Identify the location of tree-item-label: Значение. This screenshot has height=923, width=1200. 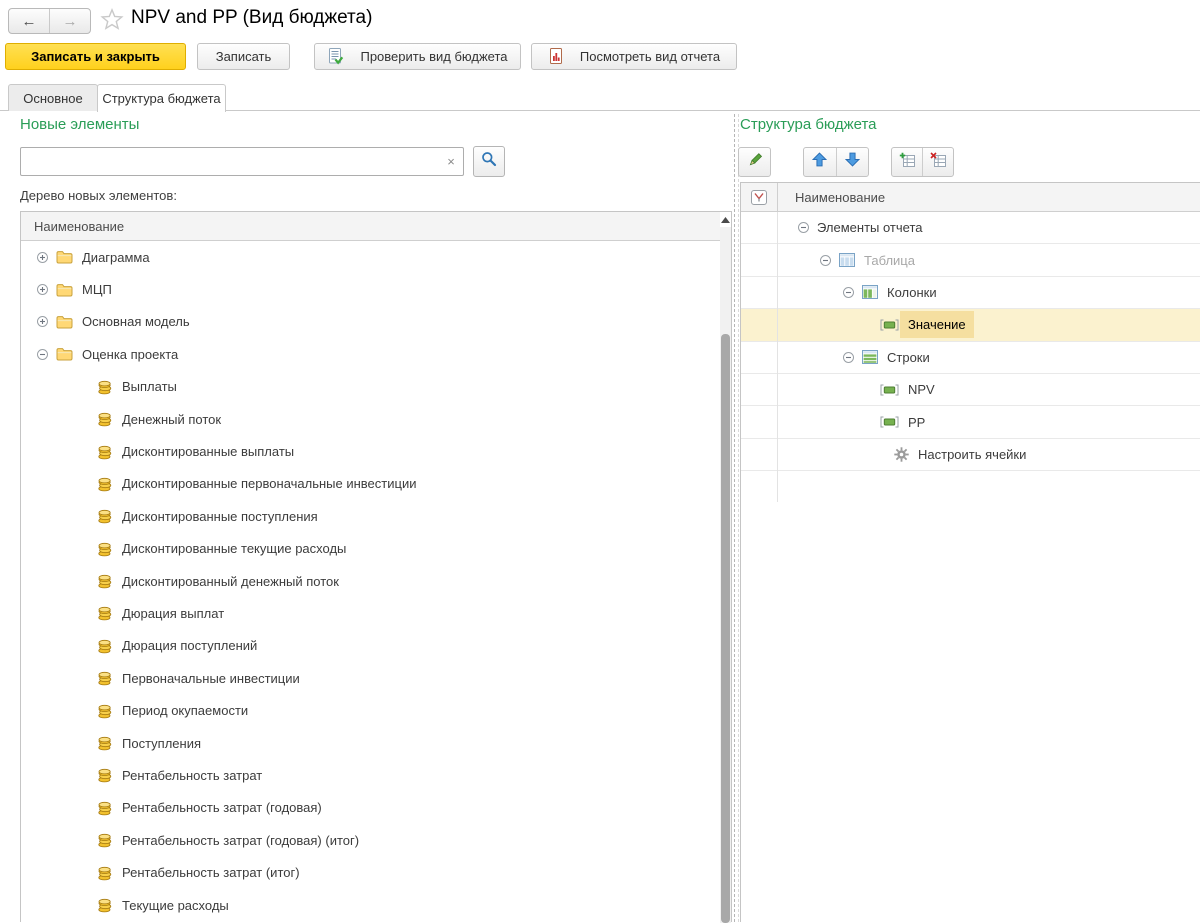
(937, 325).